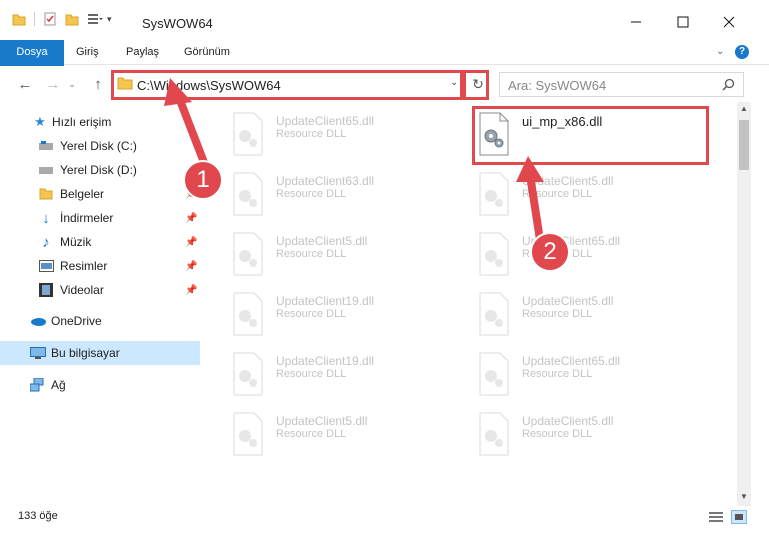 The image size is (769, 539). Describe the element at coordinates (384, 69) in the screenshot. I see `ribbon-tabs: Dosya Giriş Paylaş Görünüm ⌄ ?` at that location.